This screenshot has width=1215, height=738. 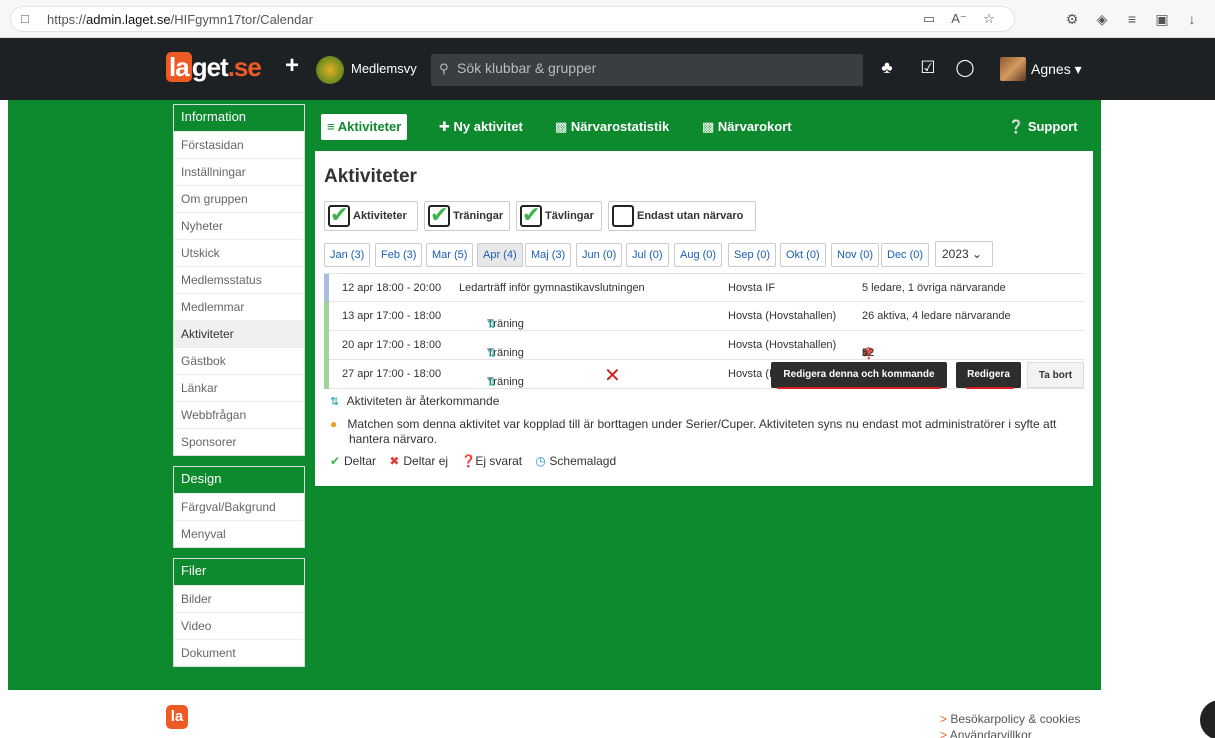 I want to click on user-avatar, so click(x=1013, y=69).